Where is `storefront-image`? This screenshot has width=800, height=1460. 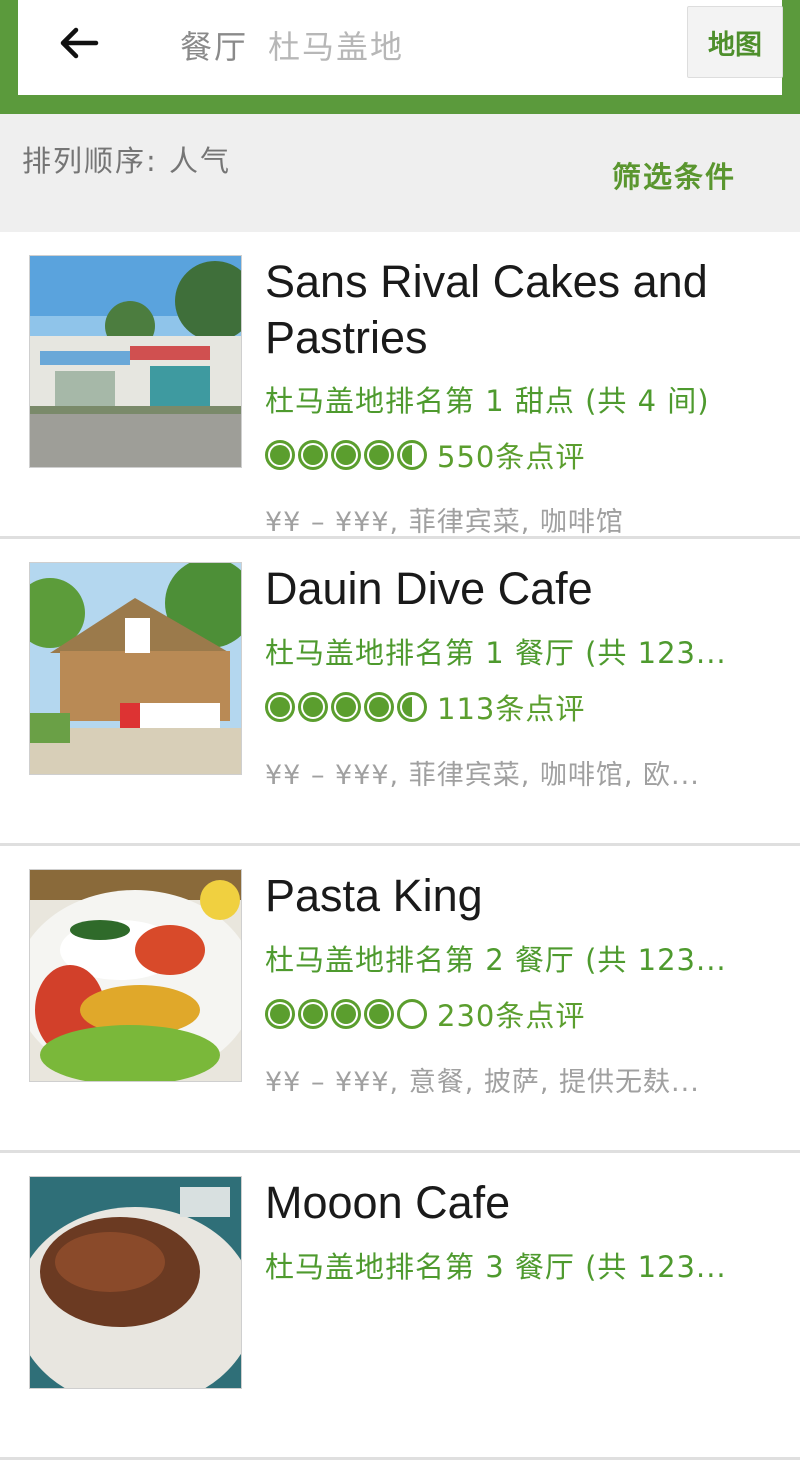 storefront-image is located at coordinates (135, 361).